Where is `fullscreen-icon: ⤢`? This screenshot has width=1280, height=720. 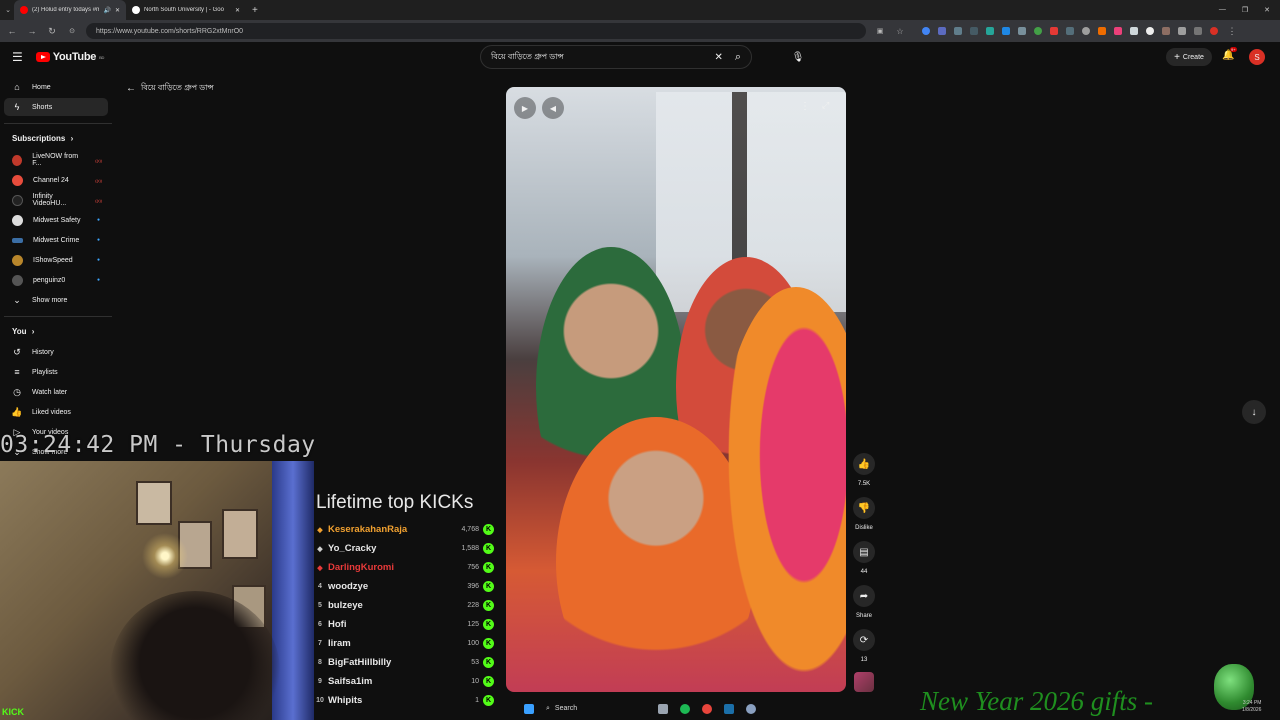 fullscreen-icon: ⤢ is located at coordinates (825, 105).